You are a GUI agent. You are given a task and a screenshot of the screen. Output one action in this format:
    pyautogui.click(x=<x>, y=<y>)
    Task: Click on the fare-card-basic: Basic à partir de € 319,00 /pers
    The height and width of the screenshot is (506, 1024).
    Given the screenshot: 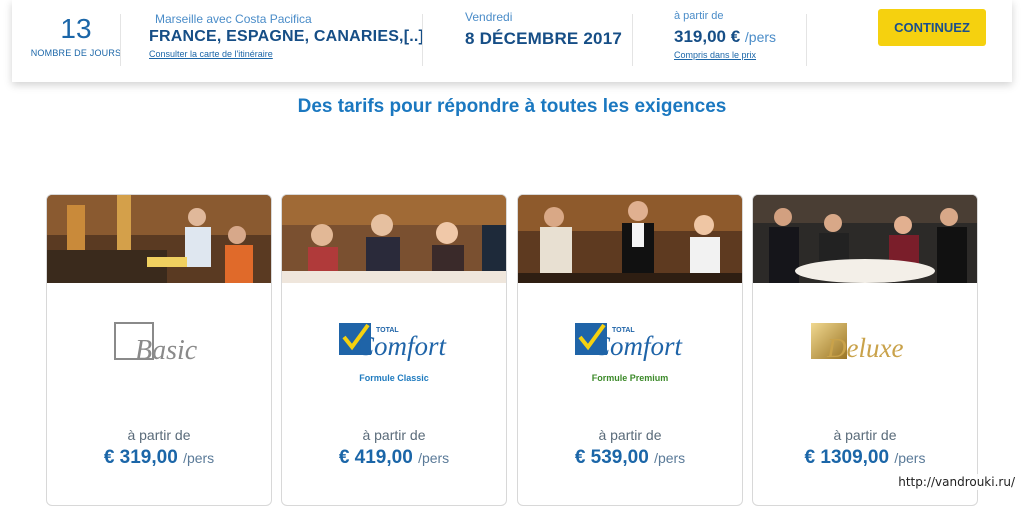 What is the action you would take?
    pyautogui.click(x=159, y=350)
    